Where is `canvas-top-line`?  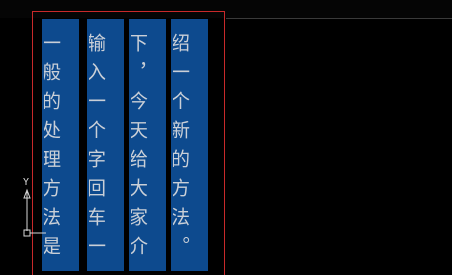
canvas-top-line is located at coordinates (339, 18).